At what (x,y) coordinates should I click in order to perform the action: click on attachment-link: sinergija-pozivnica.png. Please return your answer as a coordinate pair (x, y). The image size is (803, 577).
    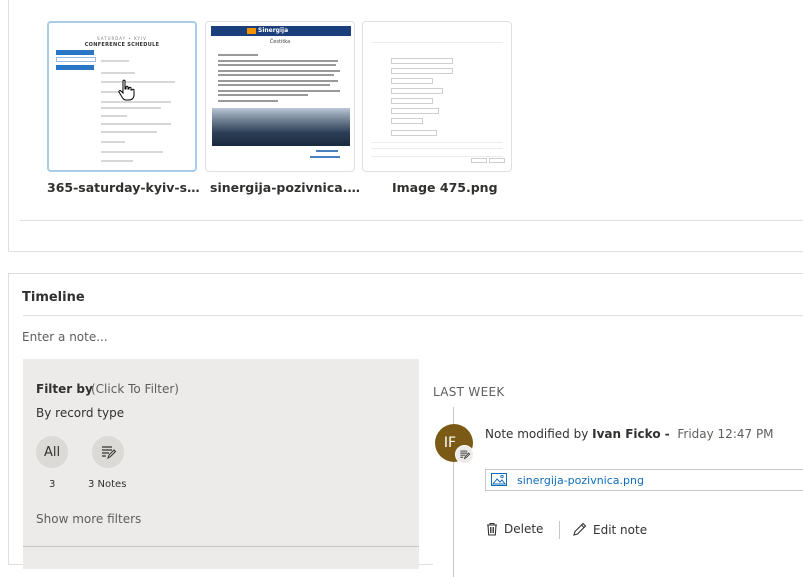
    Looking at the image, I should click on (580, 480).